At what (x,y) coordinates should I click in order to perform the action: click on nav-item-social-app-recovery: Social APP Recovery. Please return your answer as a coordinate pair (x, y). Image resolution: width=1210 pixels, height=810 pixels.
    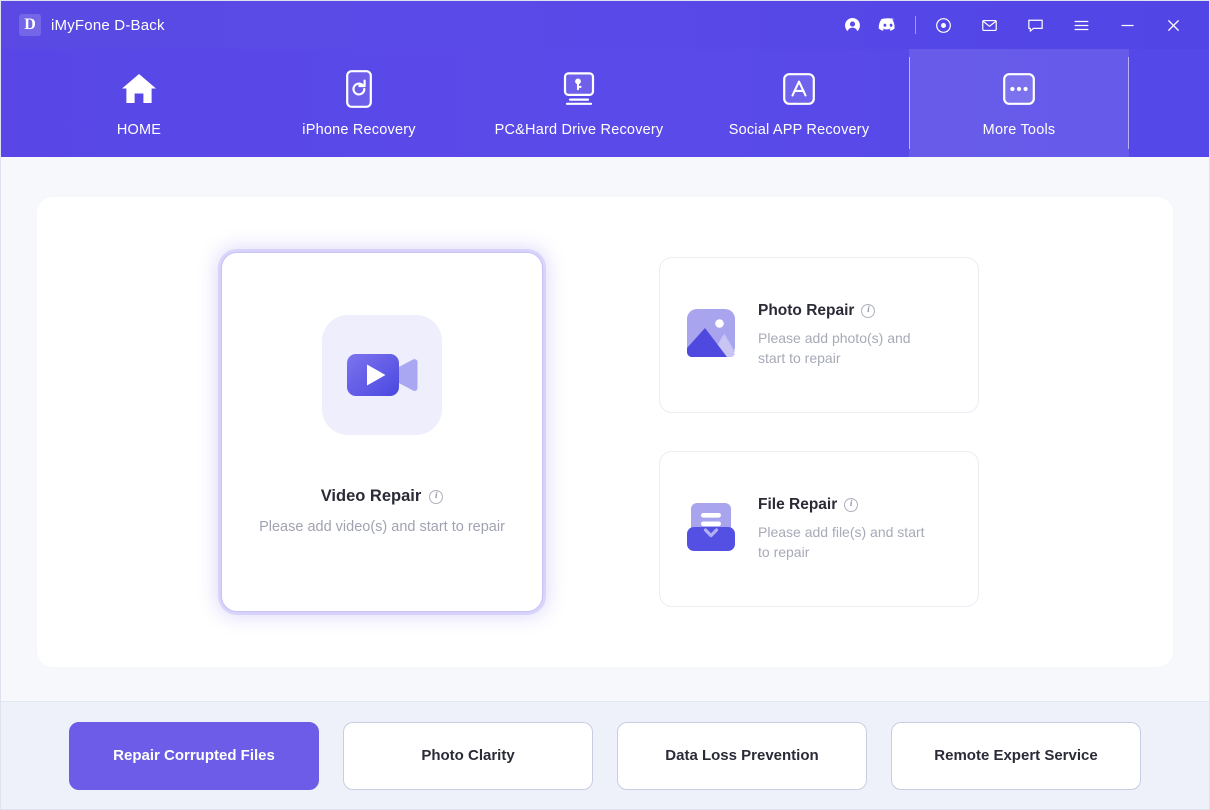
    Looking at the image, I should click on (799, 103).